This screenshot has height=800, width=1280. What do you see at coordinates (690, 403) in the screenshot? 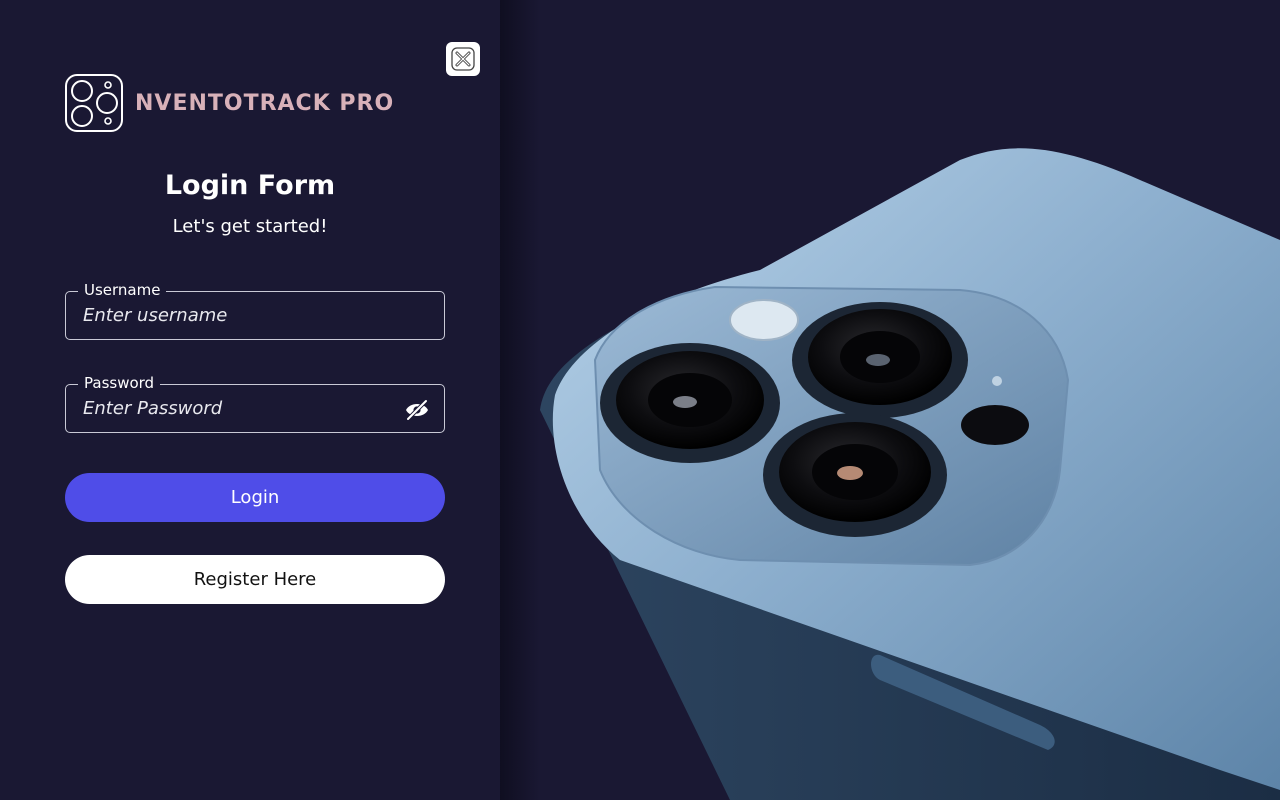
I see `lens-left` at bounding box center [690, 403].